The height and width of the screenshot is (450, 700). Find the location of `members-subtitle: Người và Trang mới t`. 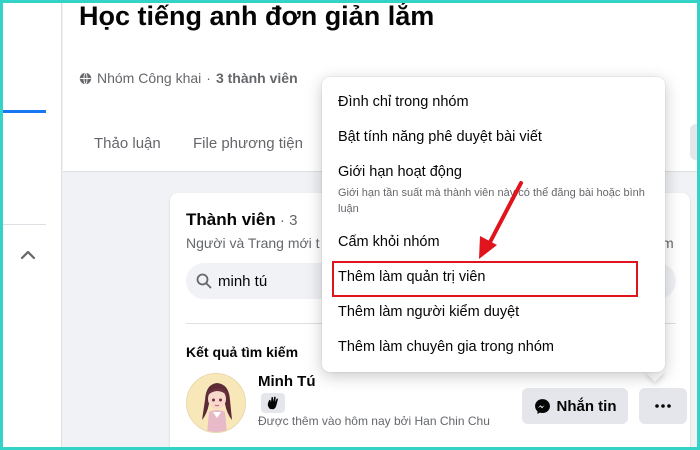

members-subtitle: Người và Trang mới t is located at coordinates (253, 243).